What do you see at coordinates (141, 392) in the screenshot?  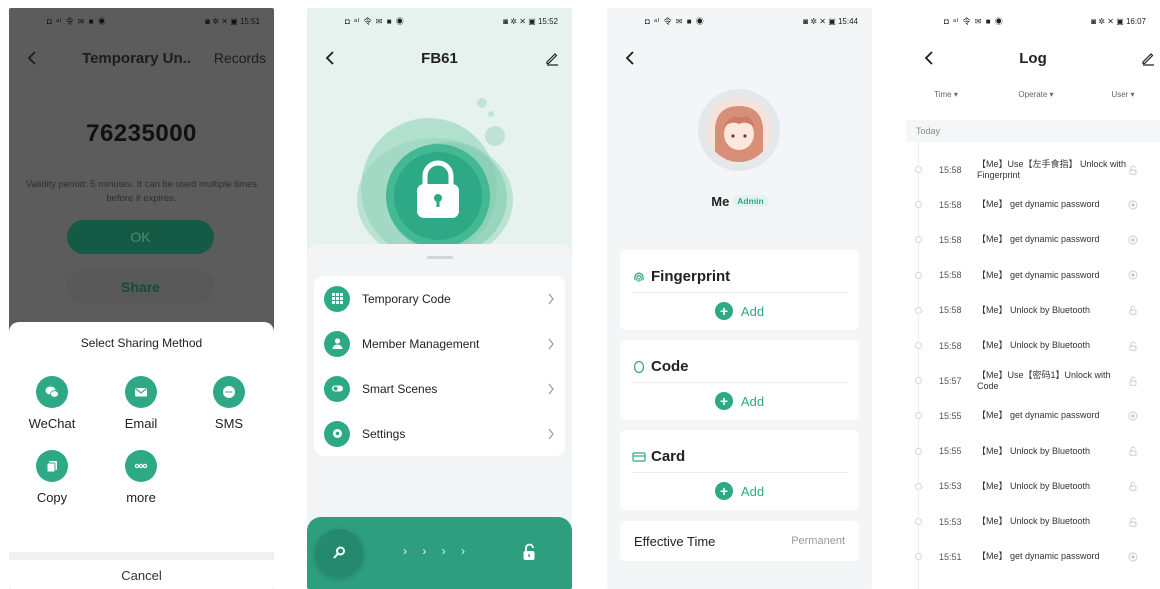 I see `email-icon` at bounding box center [141, 392].